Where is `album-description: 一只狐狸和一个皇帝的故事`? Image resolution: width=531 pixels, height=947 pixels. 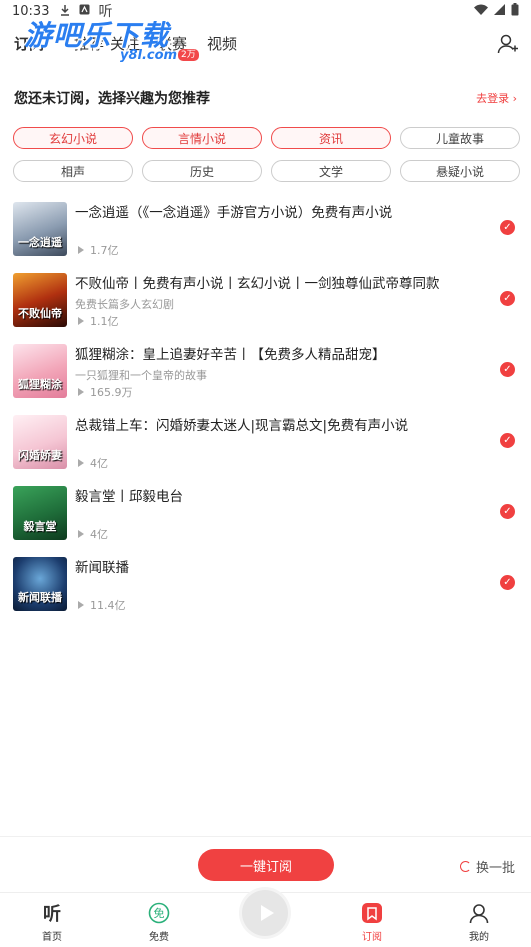 album-description: 一只狐狸和一个皇帝的故事 is located at coordinates (141, 375).